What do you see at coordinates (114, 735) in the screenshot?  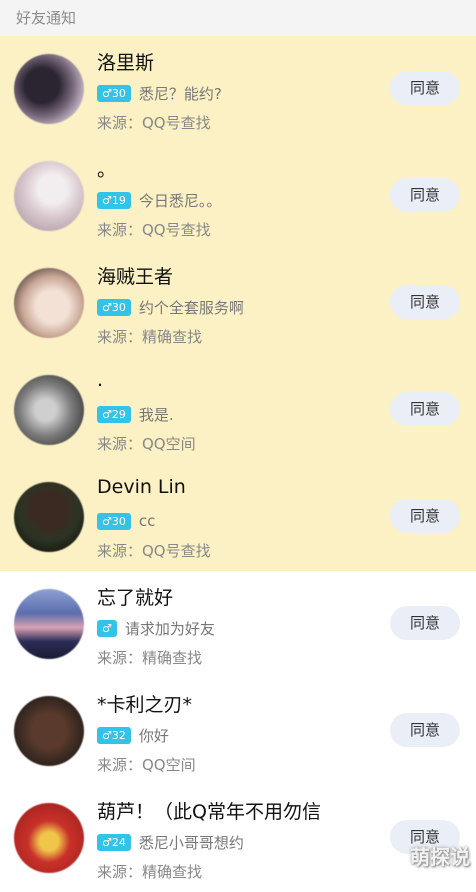 I see `gender-age-badge: ♂32` at bounding box center [114, 735].